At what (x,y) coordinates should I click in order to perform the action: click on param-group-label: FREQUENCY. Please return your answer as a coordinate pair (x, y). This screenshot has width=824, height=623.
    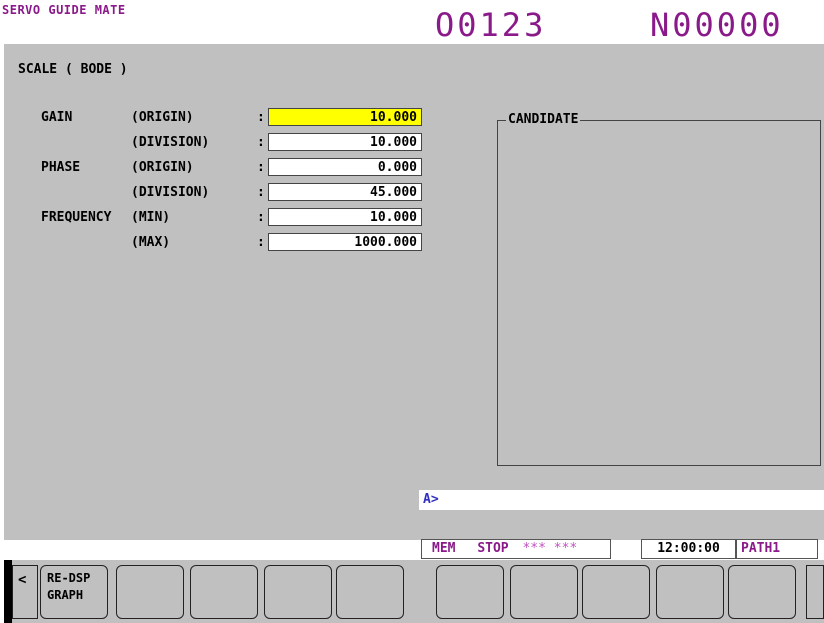
    Looking at the image, I should click on (76, 217).